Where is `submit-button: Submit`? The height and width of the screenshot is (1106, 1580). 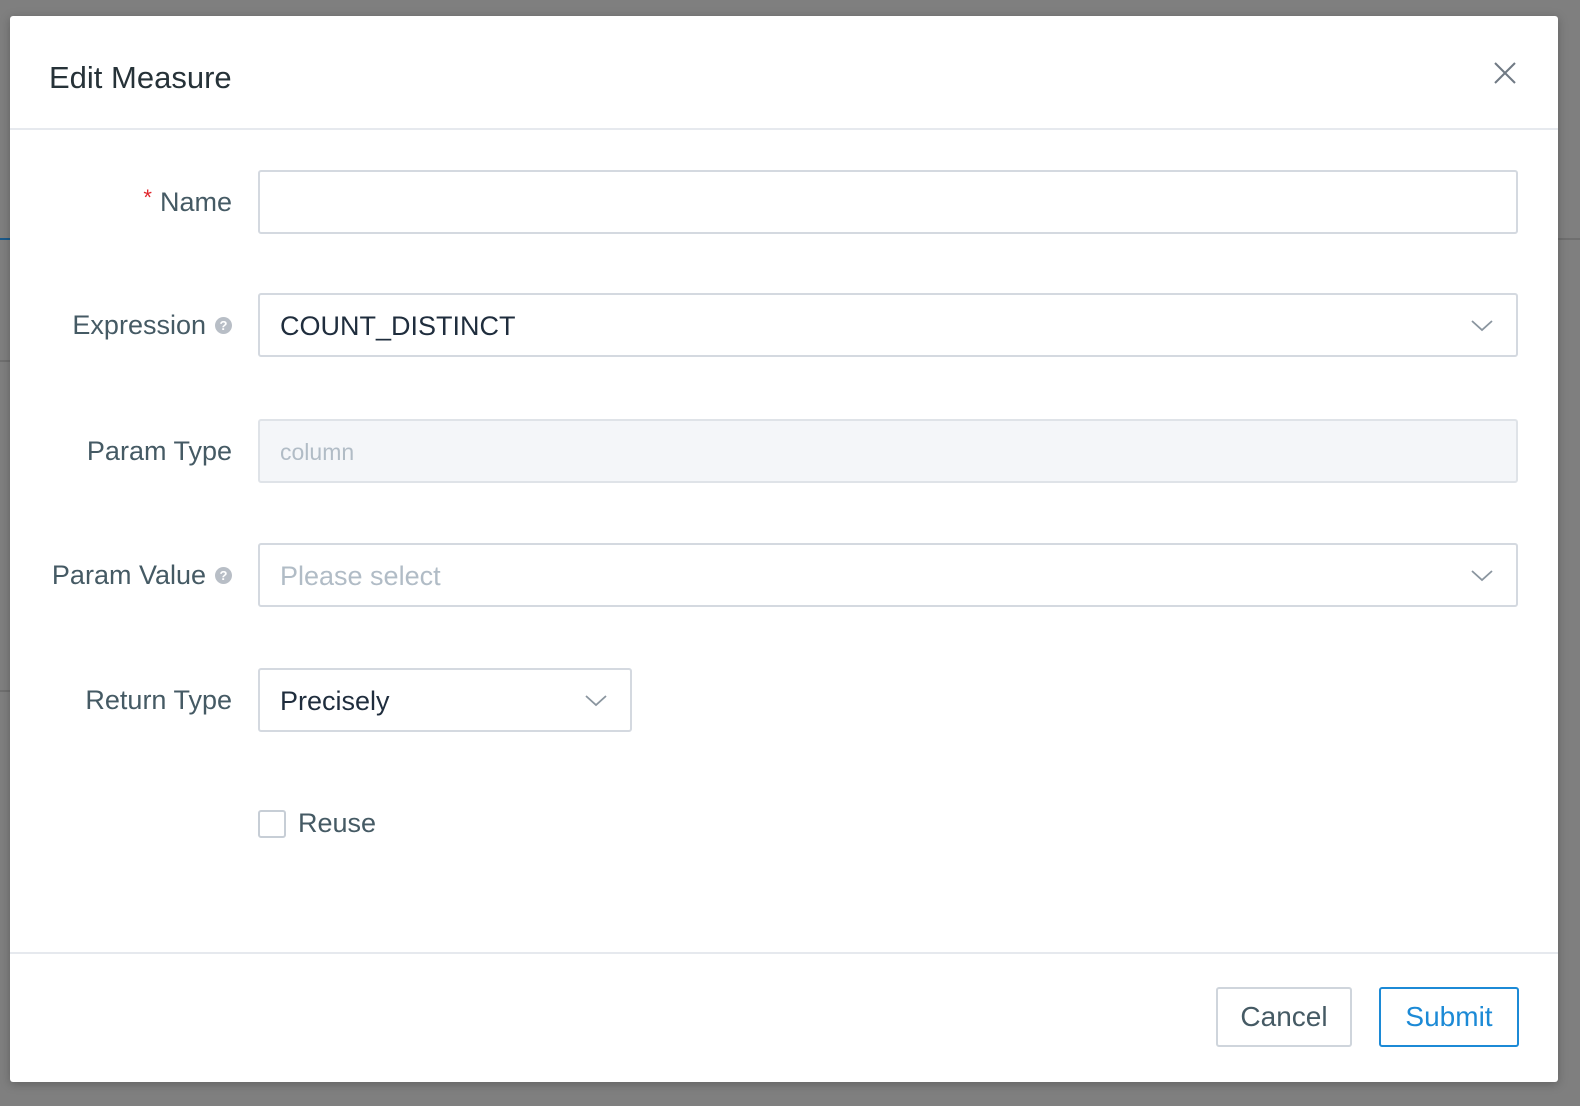 submit-button: Submit is located at coordinates (1449, 1017).